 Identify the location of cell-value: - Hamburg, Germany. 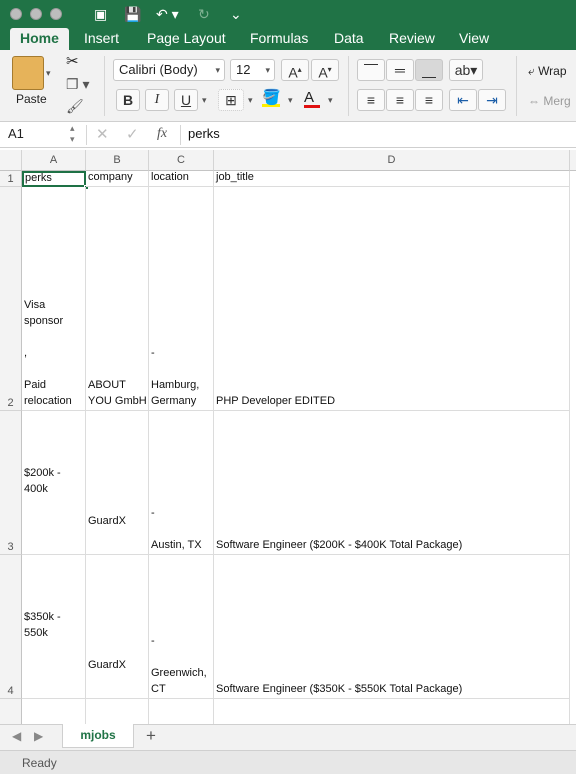
(175, 377).